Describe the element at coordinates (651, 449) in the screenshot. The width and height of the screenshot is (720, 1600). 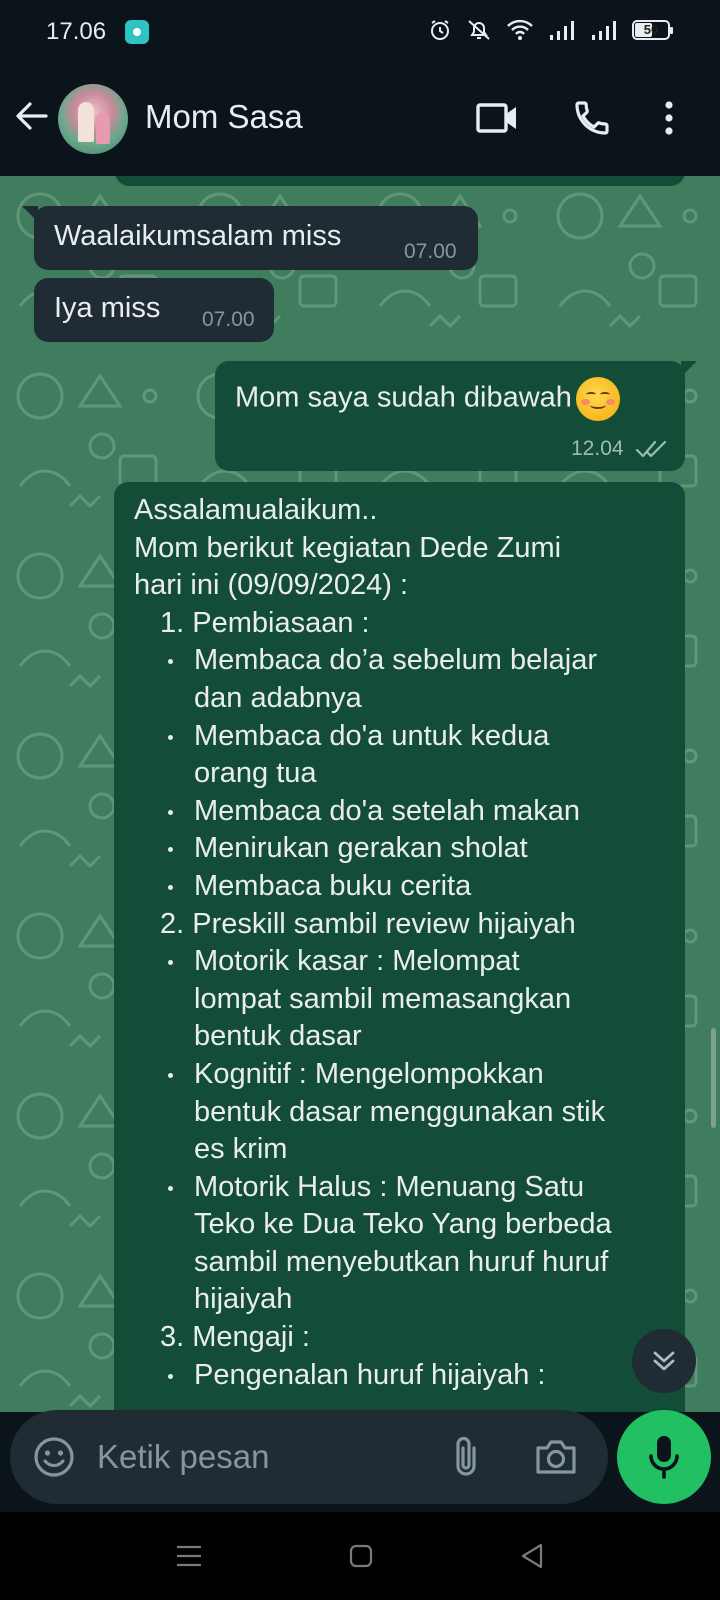
I see `double-check-read-icon` at that location.